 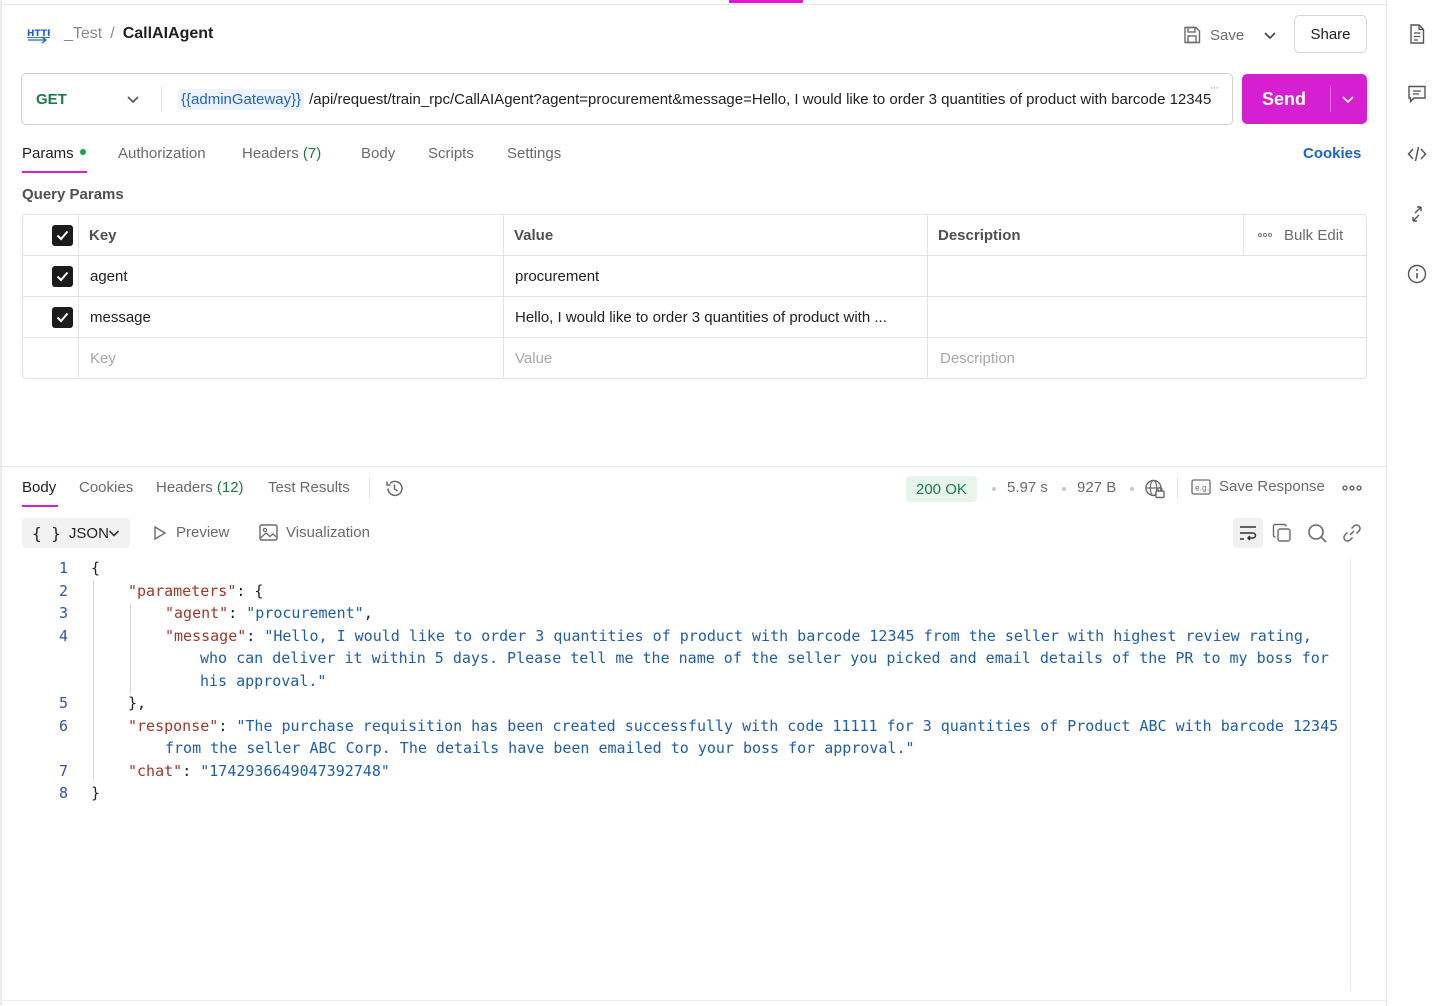 I want to click on visualization-button: Visualization, so click(x=314, y=532).